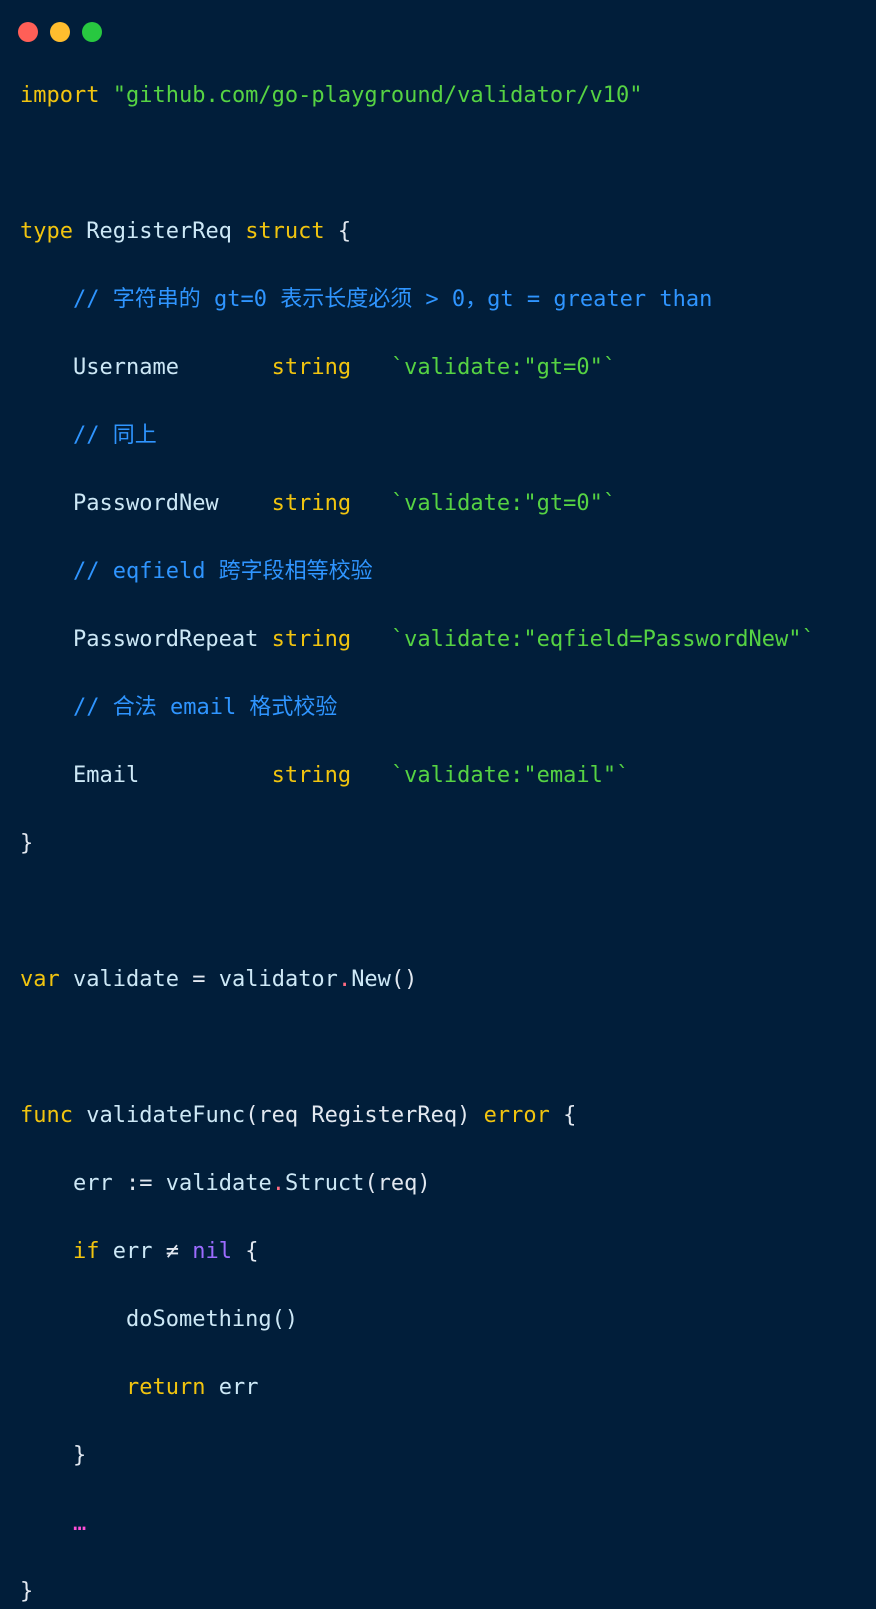 The image size is (876, 1609). What do you see at coordinates (86, 1251) in the screenshot?
I see `if-keyword: if` at bounding box center [86, 1251].